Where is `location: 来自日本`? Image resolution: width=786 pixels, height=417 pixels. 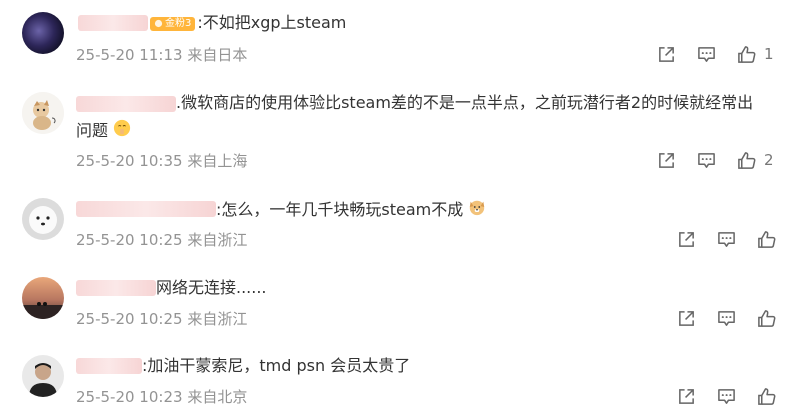 location: 来自日本 is located at coordinates (217, 55).